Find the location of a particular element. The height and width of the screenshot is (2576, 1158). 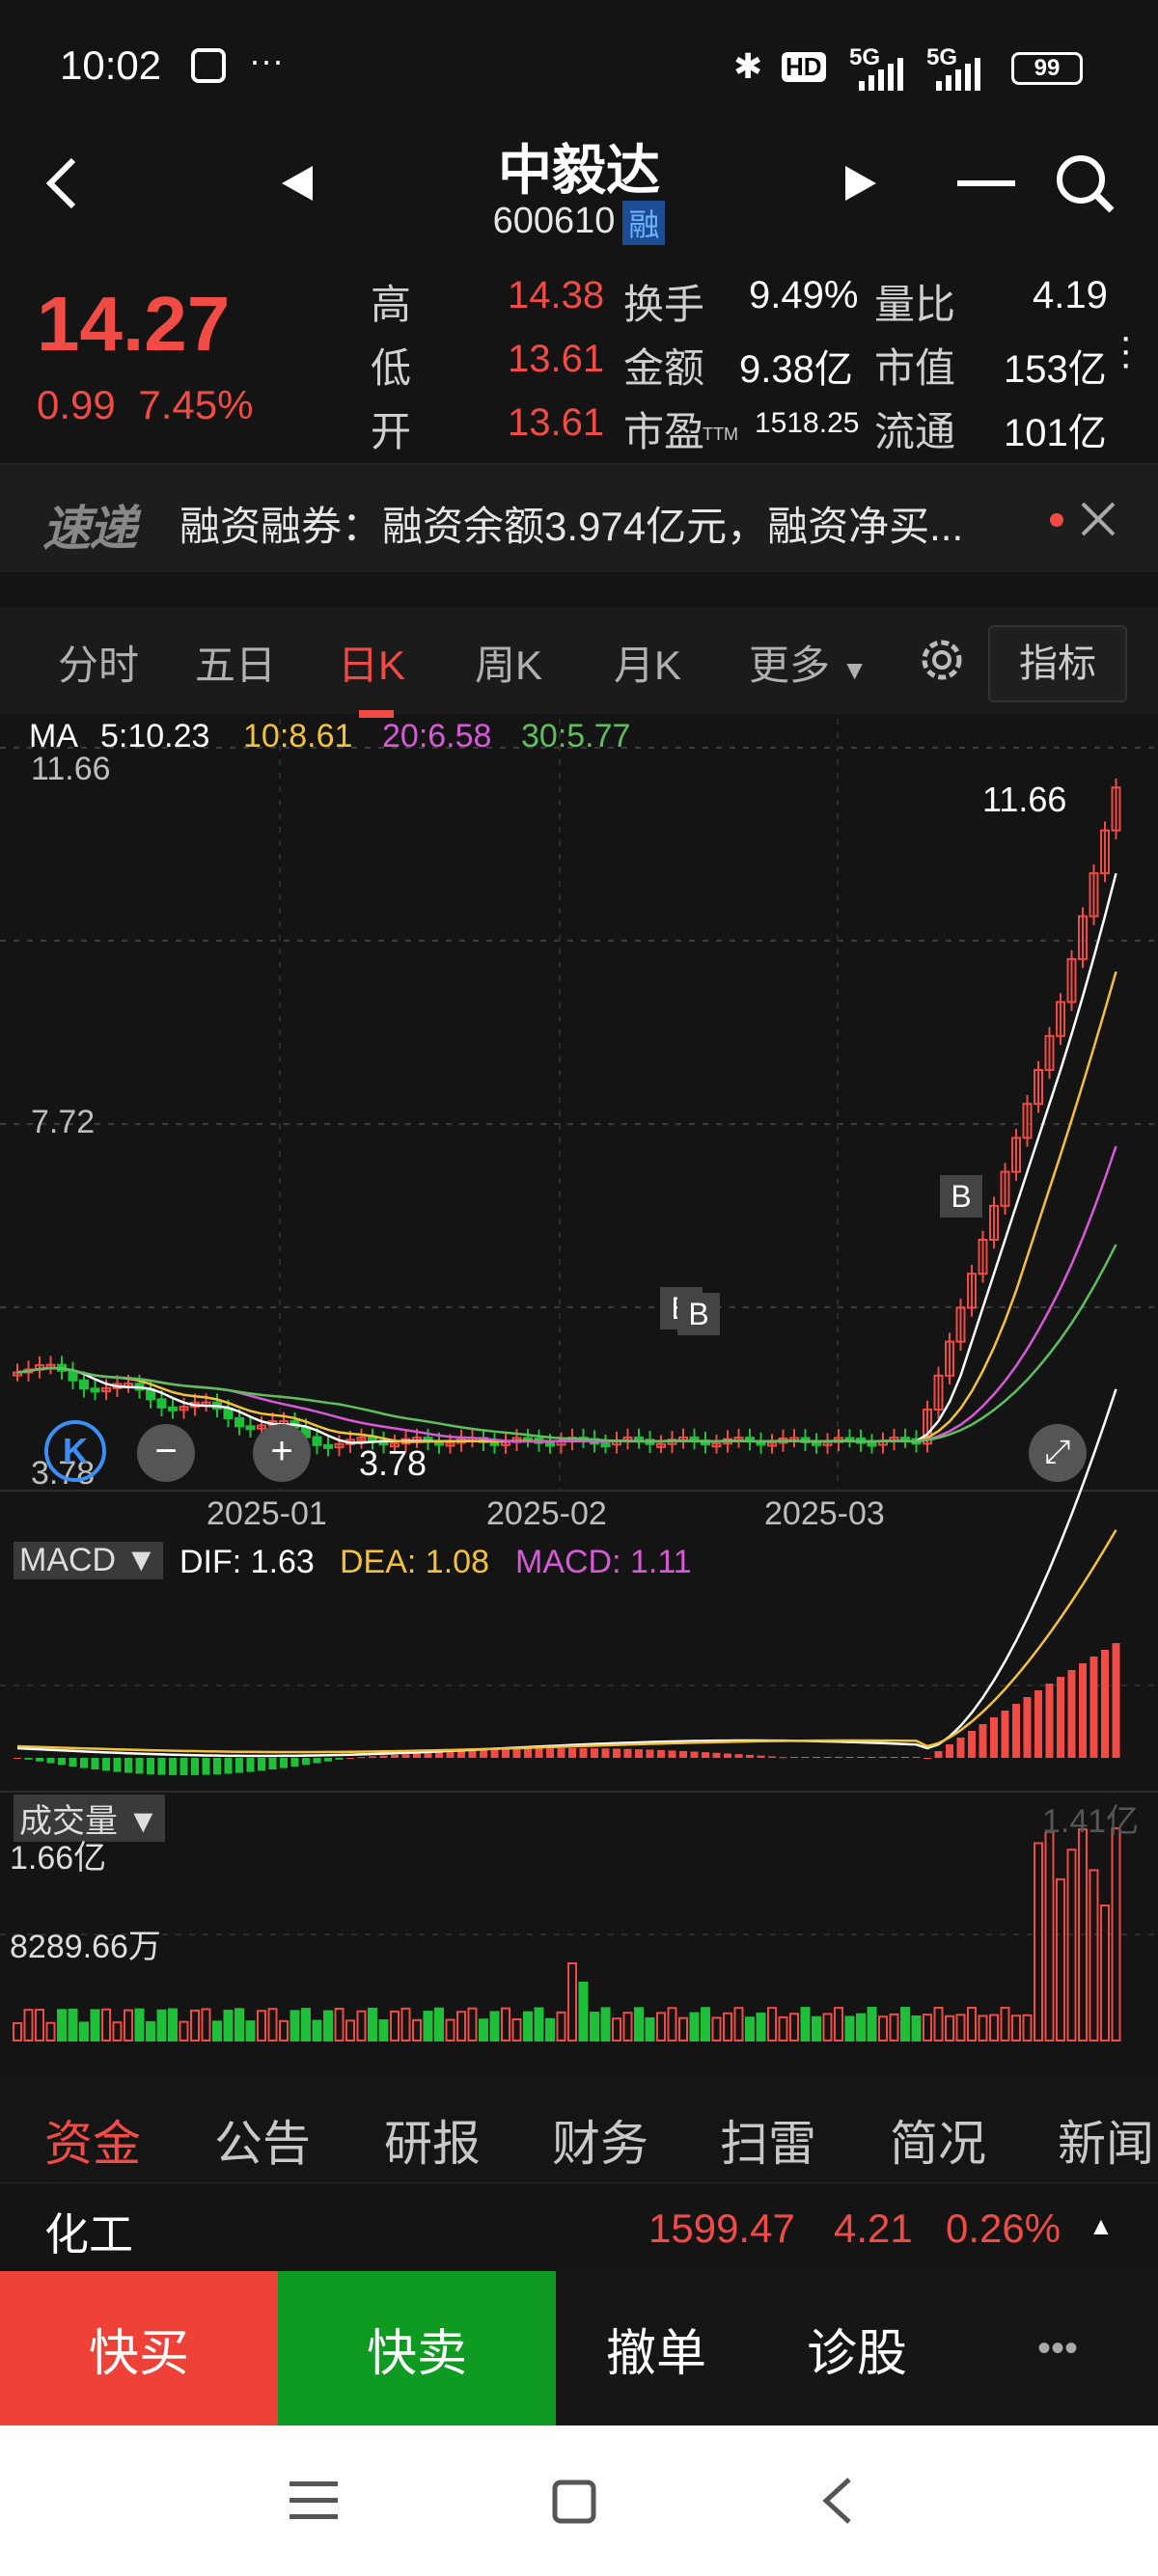

tab-more-label: 更多 is located at coordinates (790, 666).